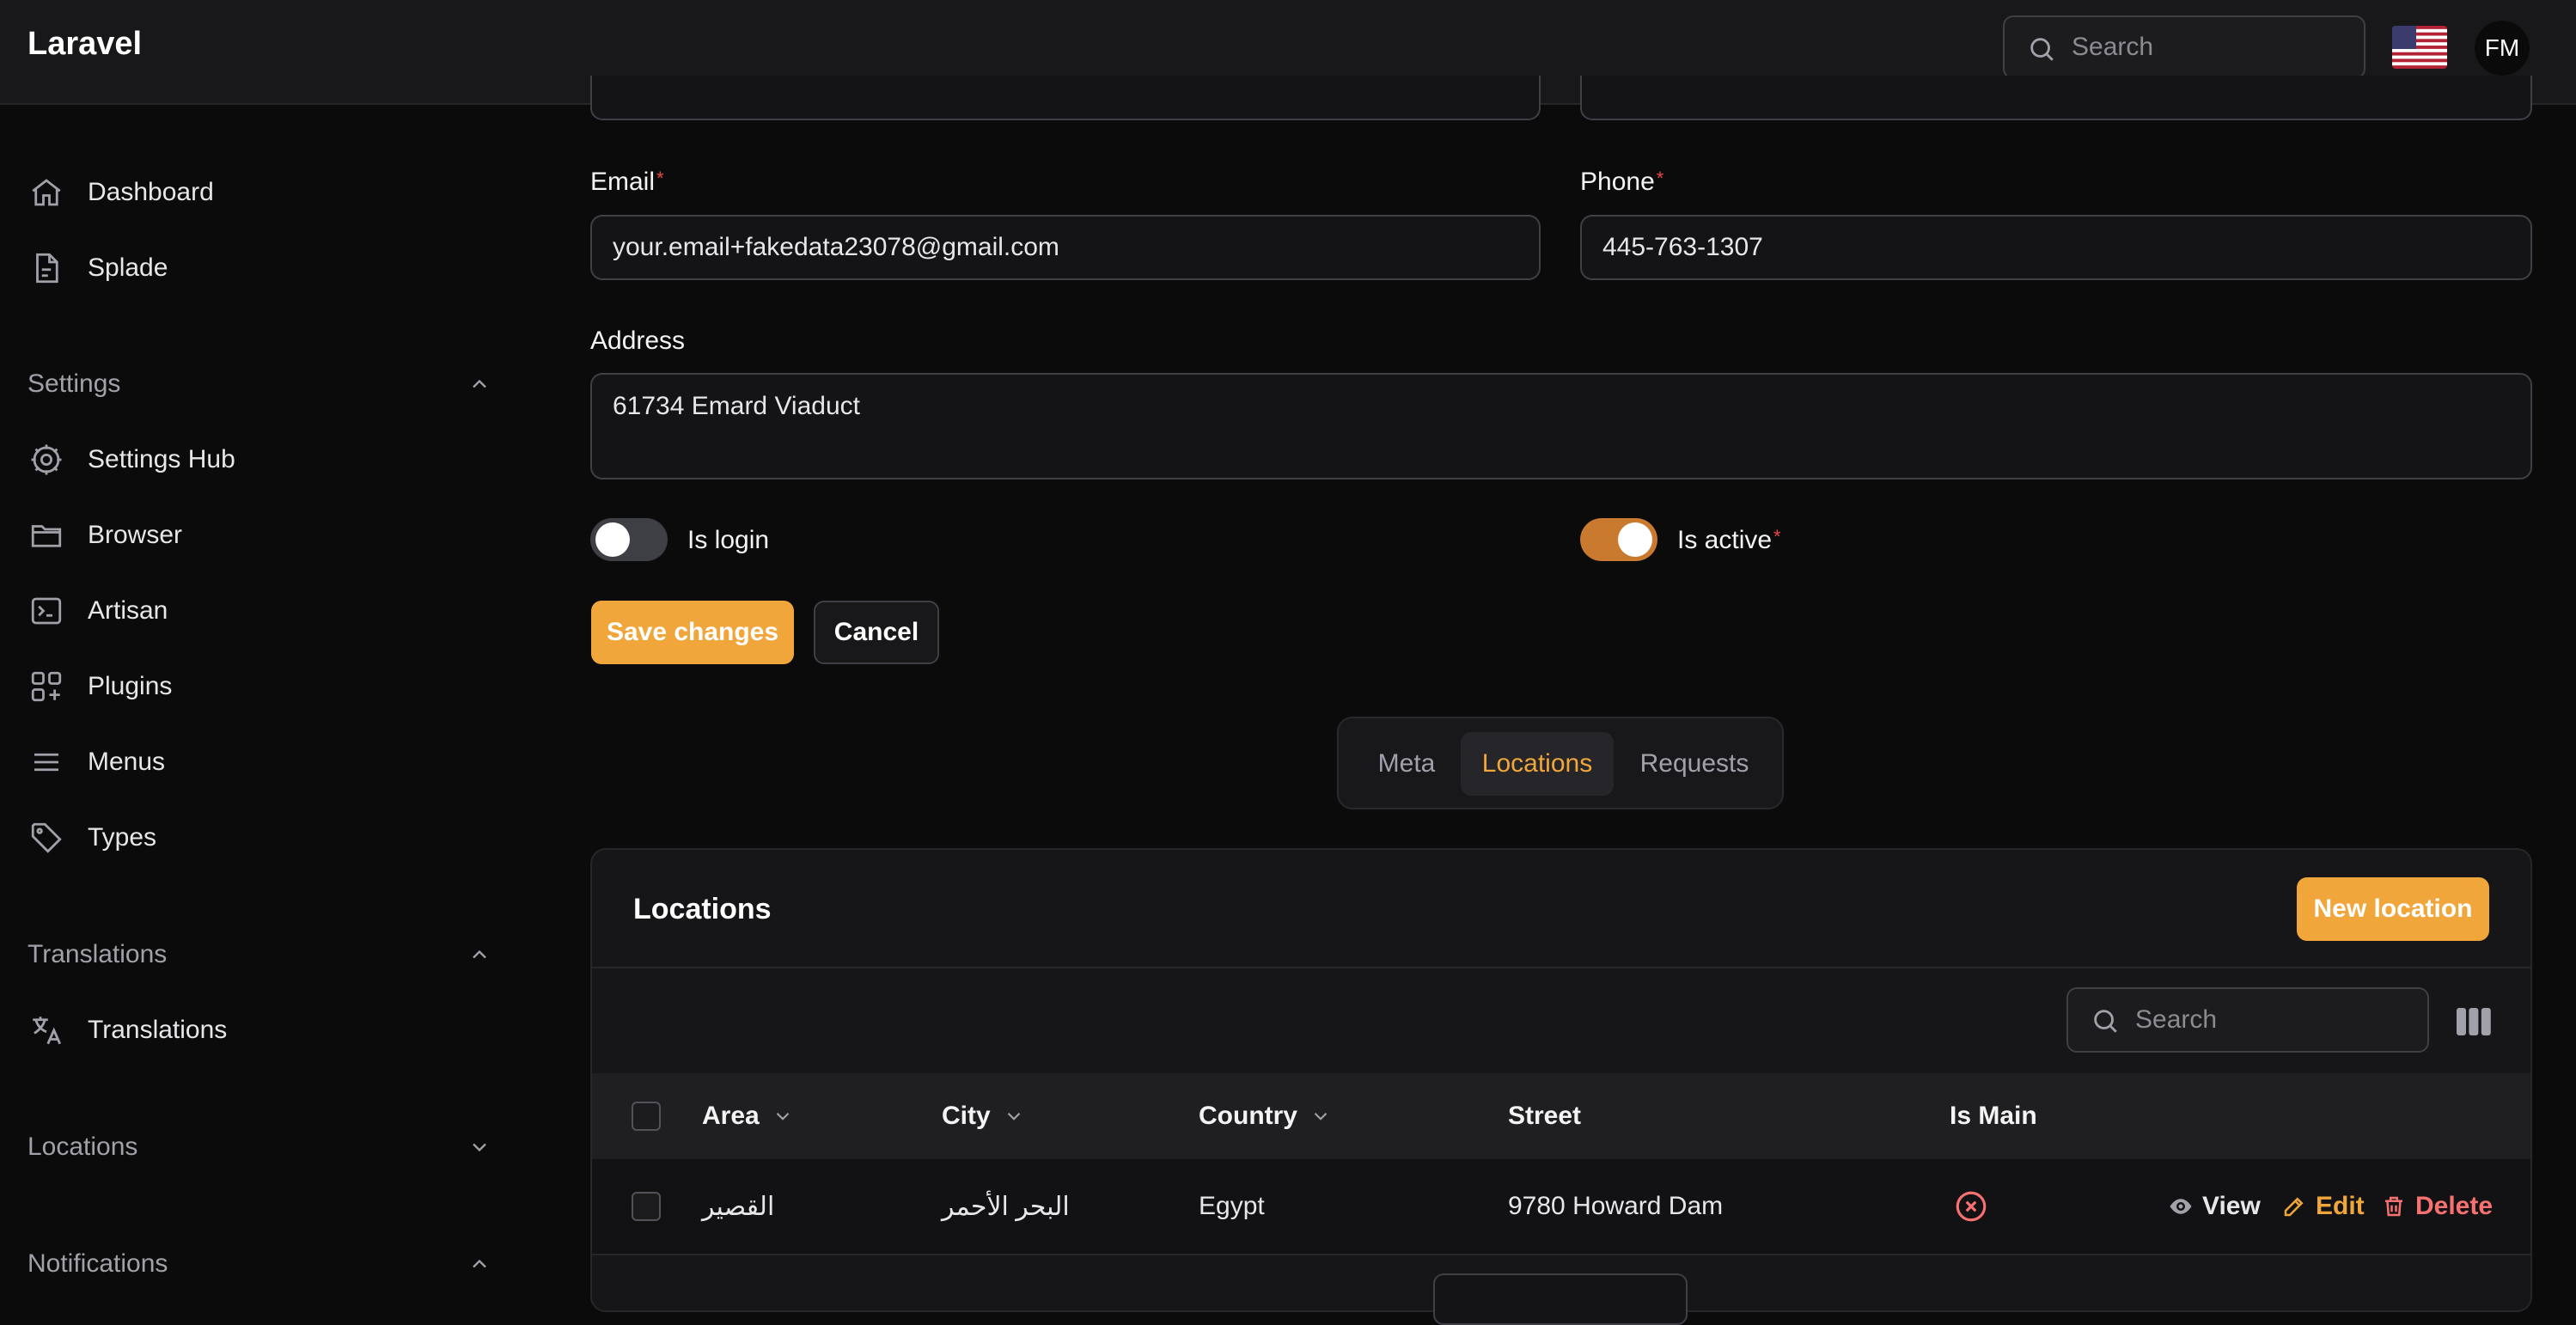  What do you see at coordinates (2474, 1021) in the screenshot?
I see `columns-icon` at bounding box center [2474, 1021].